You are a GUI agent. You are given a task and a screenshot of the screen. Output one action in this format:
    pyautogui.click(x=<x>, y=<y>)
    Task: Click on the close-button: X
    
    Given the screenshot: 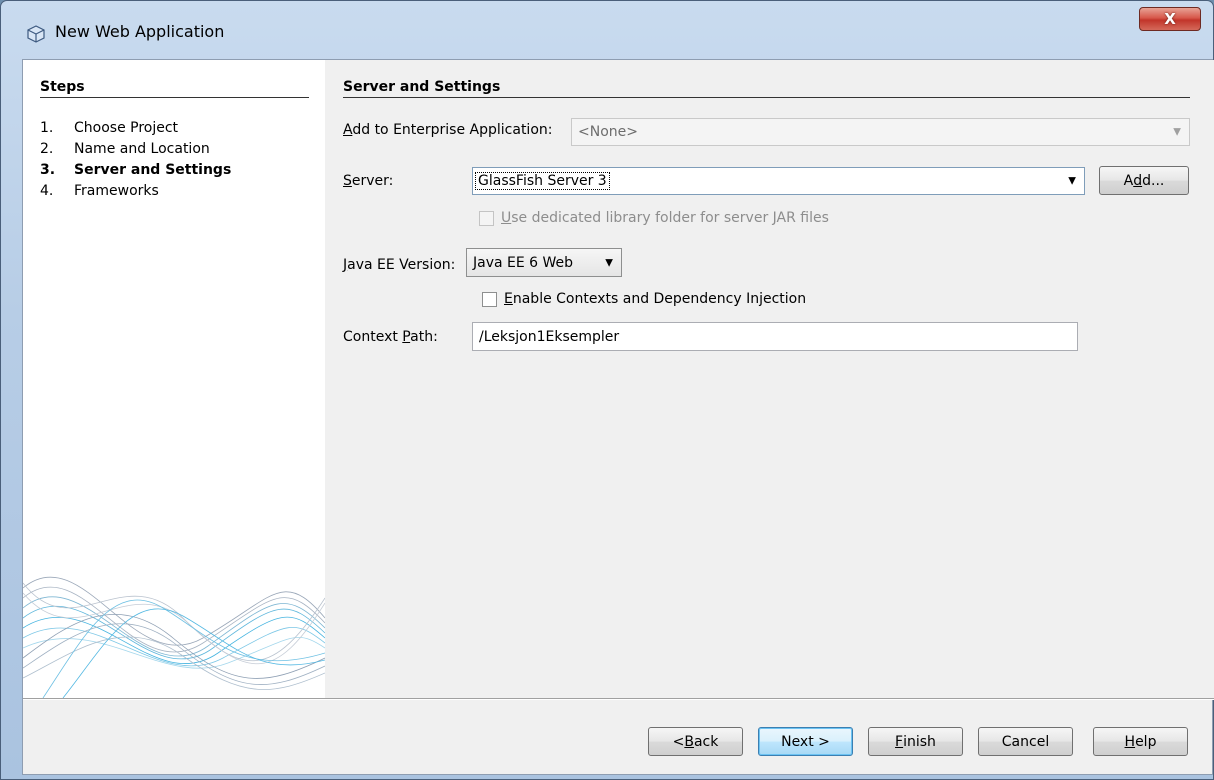 What is the action you would take?
    pyautogui.click(x=1170, y=19)
    